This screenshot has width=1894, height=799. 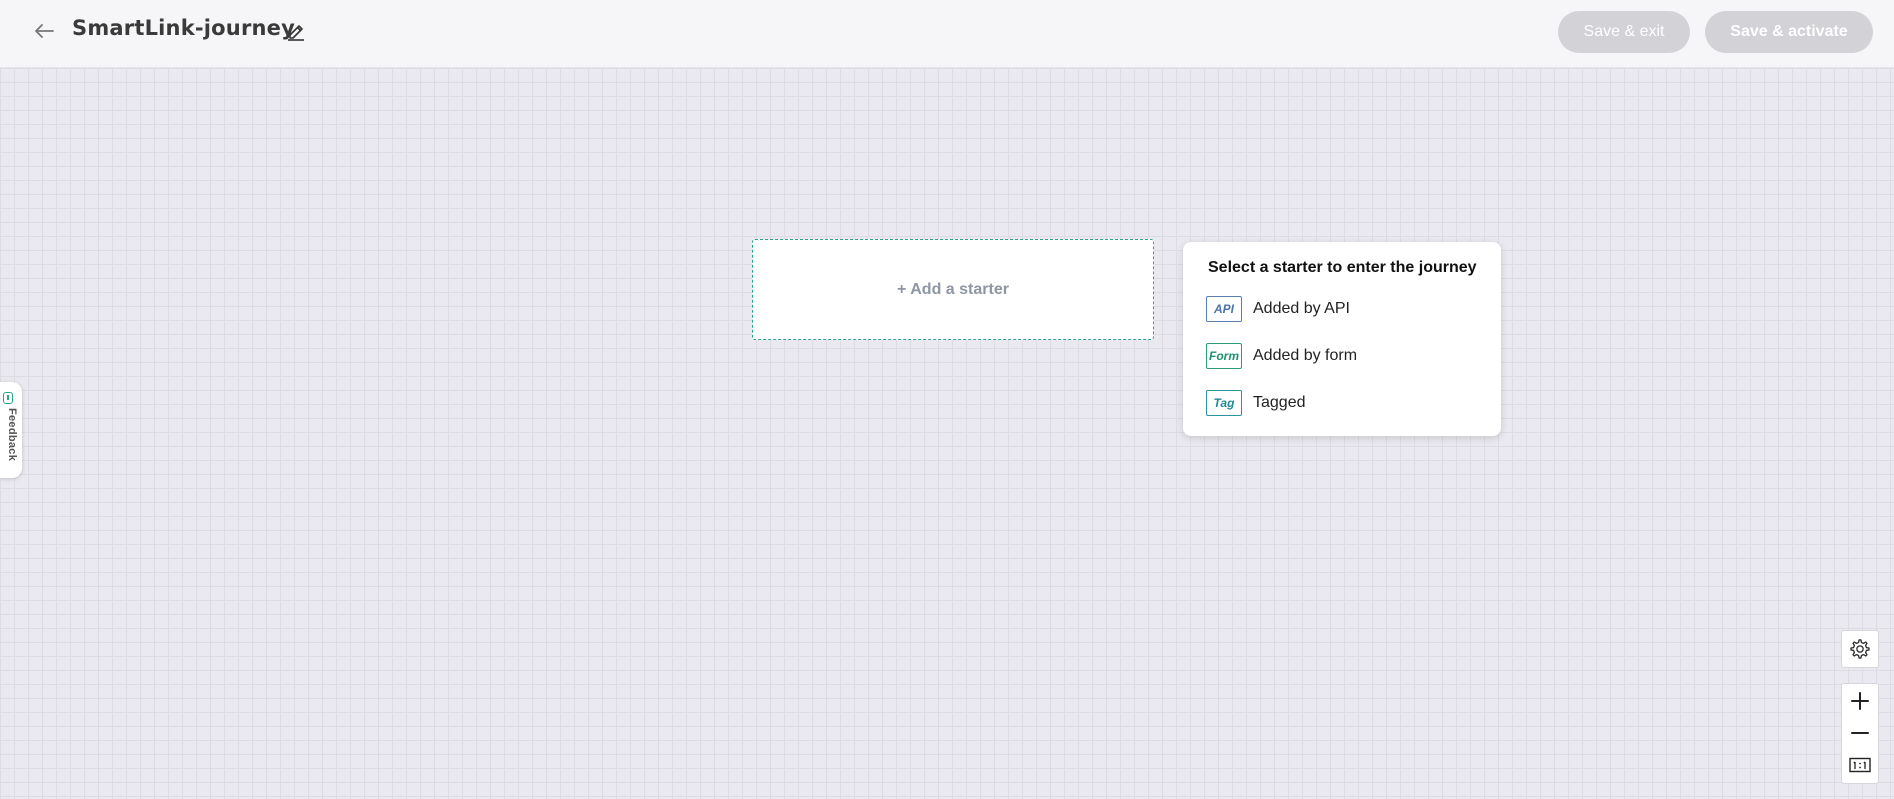 What do you see at coordinates (183, 28) in the screenshot?
I see `journey-title: SmartLink-journey` at bounding box center [183, 28].